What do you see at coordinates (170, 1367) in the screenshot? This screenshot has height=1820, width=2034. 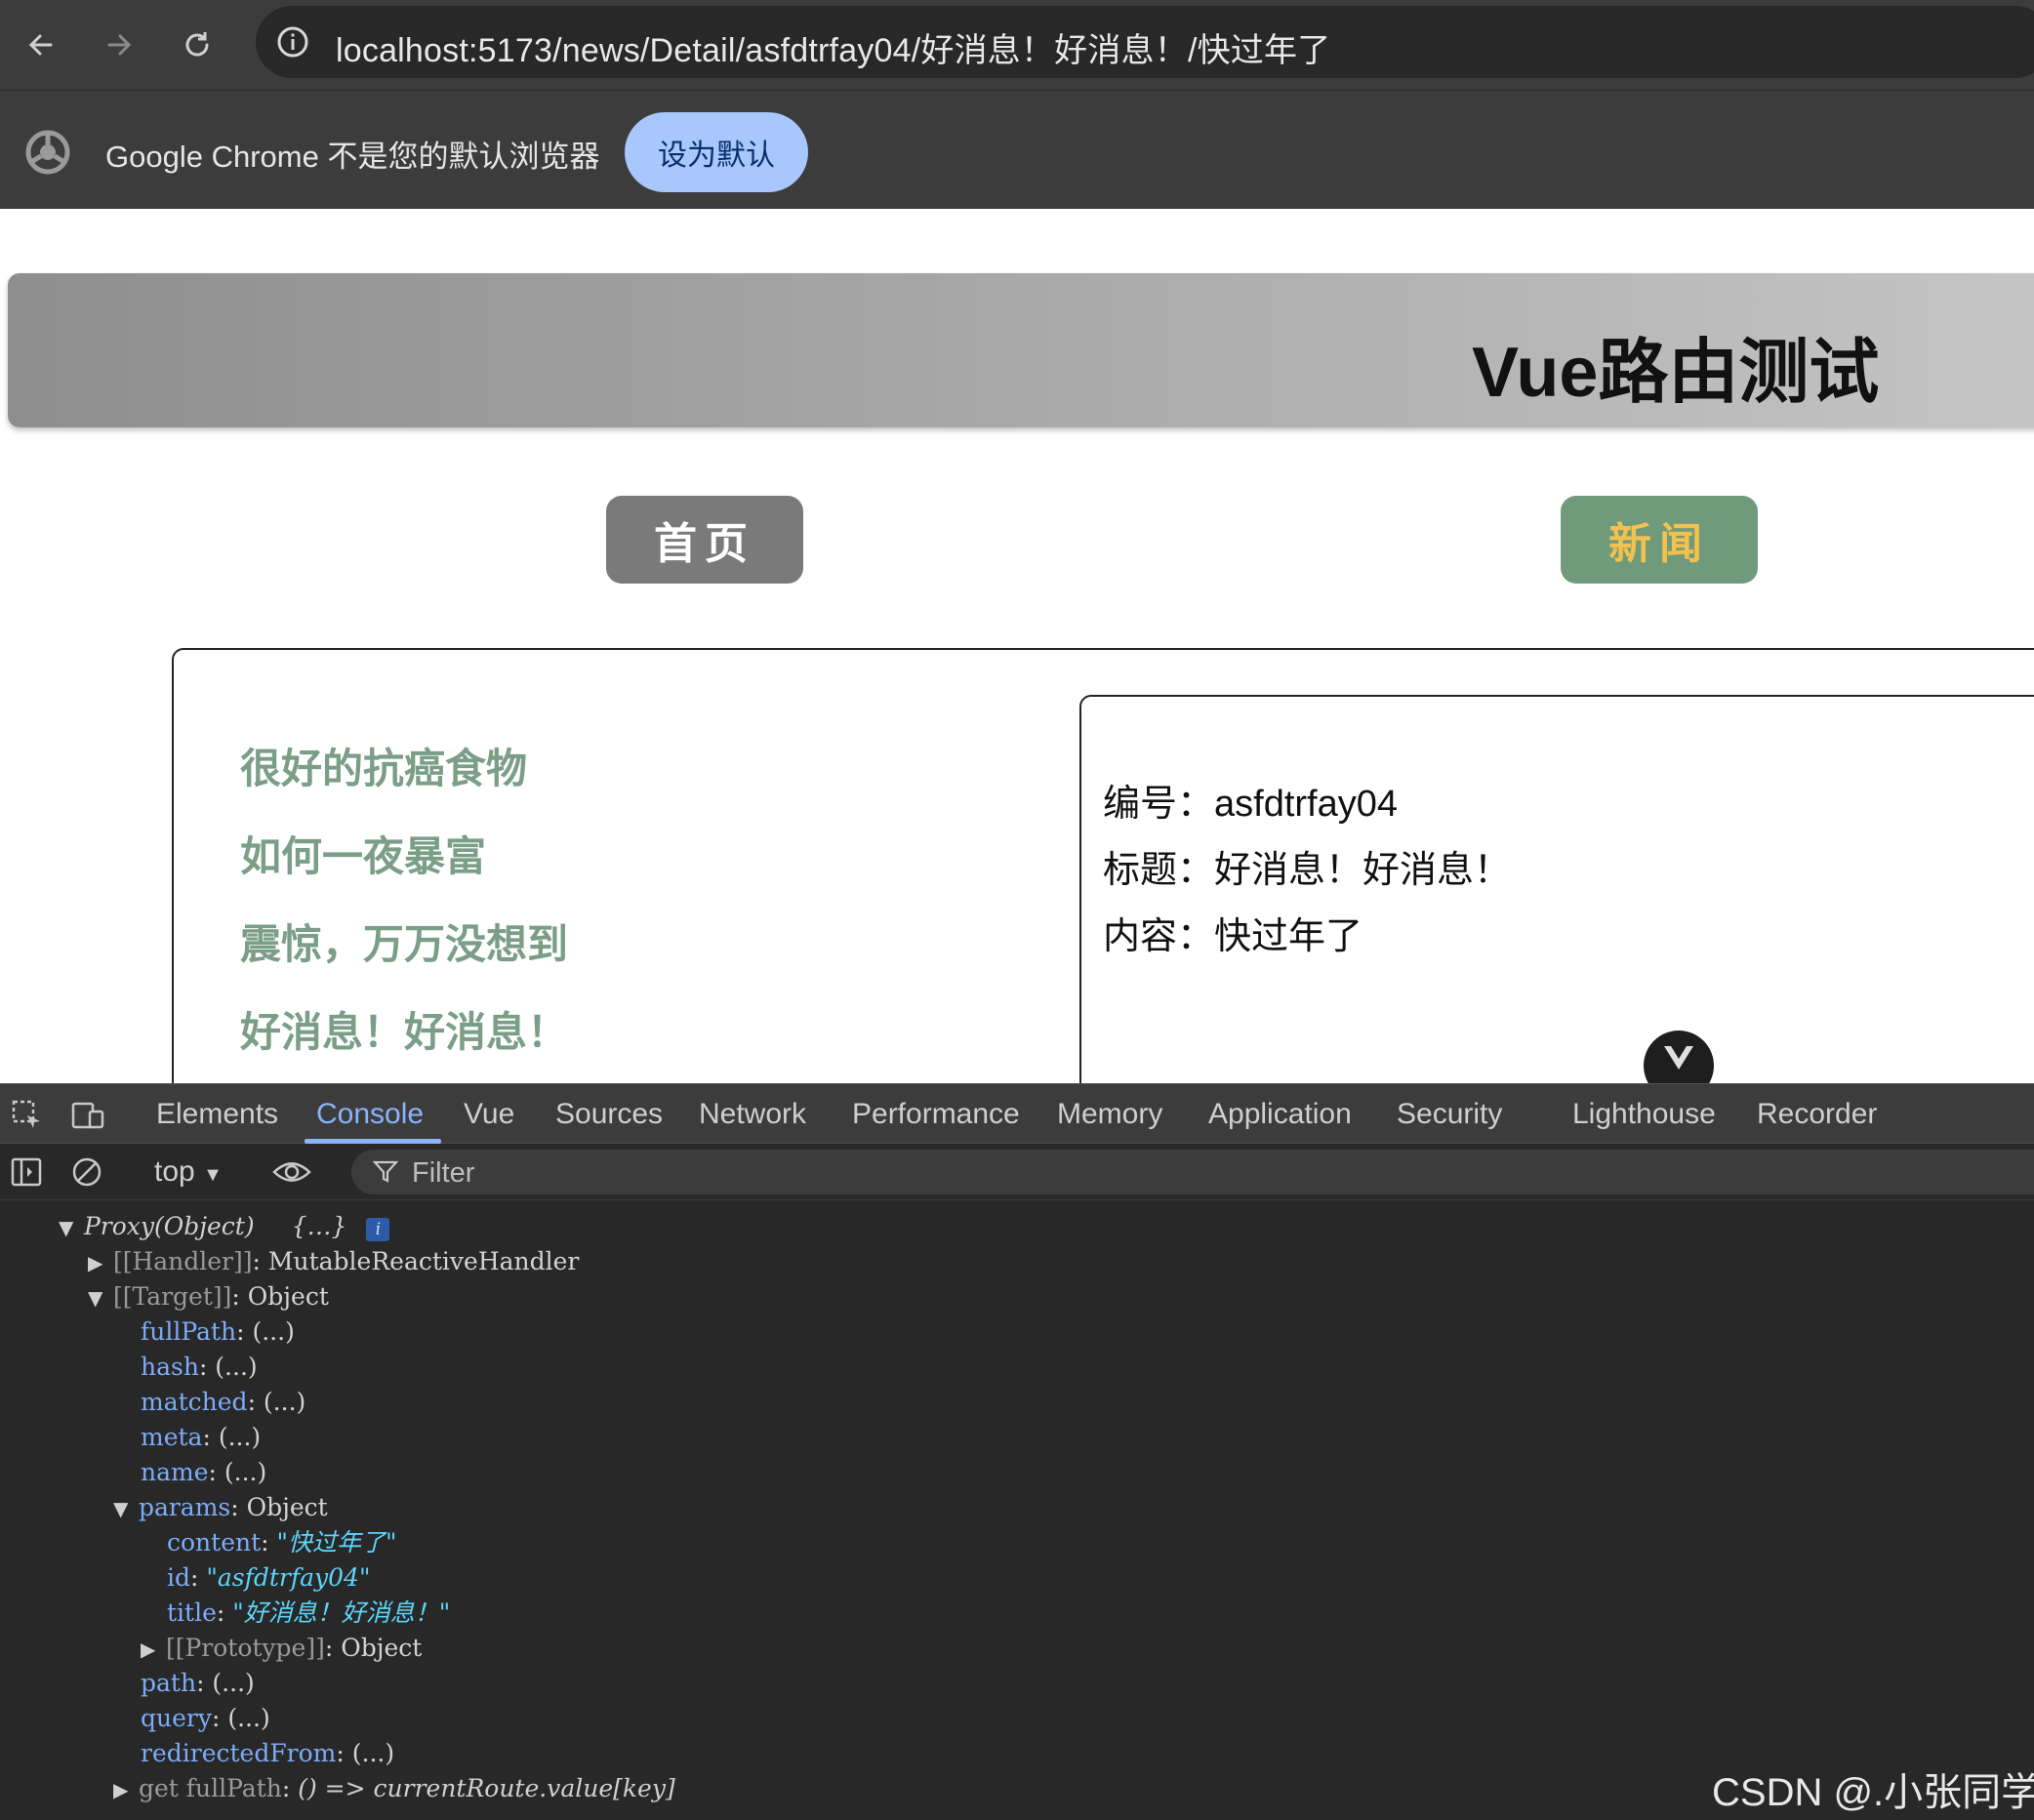 I see `prop-key: hash` at bounding box center [170, 1367].